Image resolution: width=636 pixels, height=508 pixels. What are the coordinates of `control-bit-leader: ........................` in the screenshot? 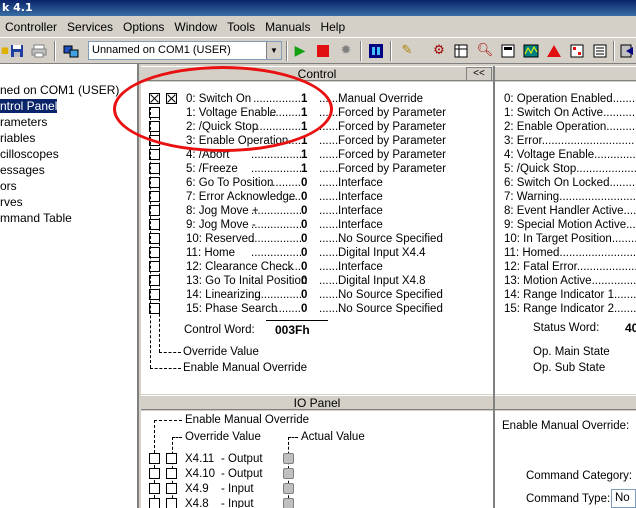 It's located at (276, 253).